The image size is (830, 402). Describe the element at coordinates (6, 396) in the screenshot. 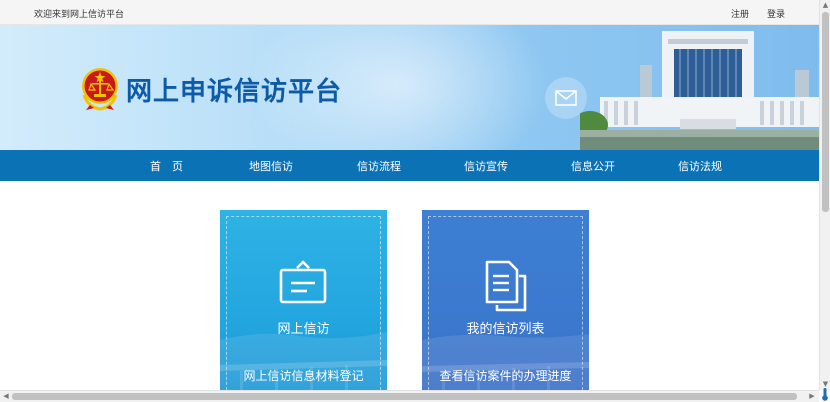

I see `scroll-left-icon: ◀` at that location.